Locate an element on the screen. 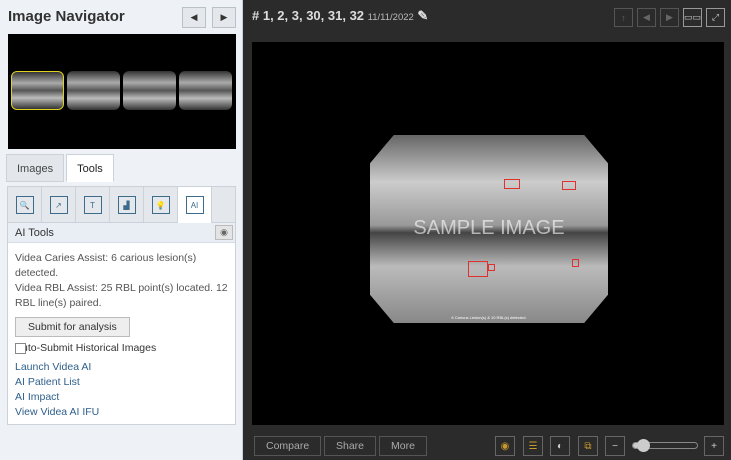 This screenshot has width=731, height=460. measure-tool-button: T is located at coordinates (93, 205).